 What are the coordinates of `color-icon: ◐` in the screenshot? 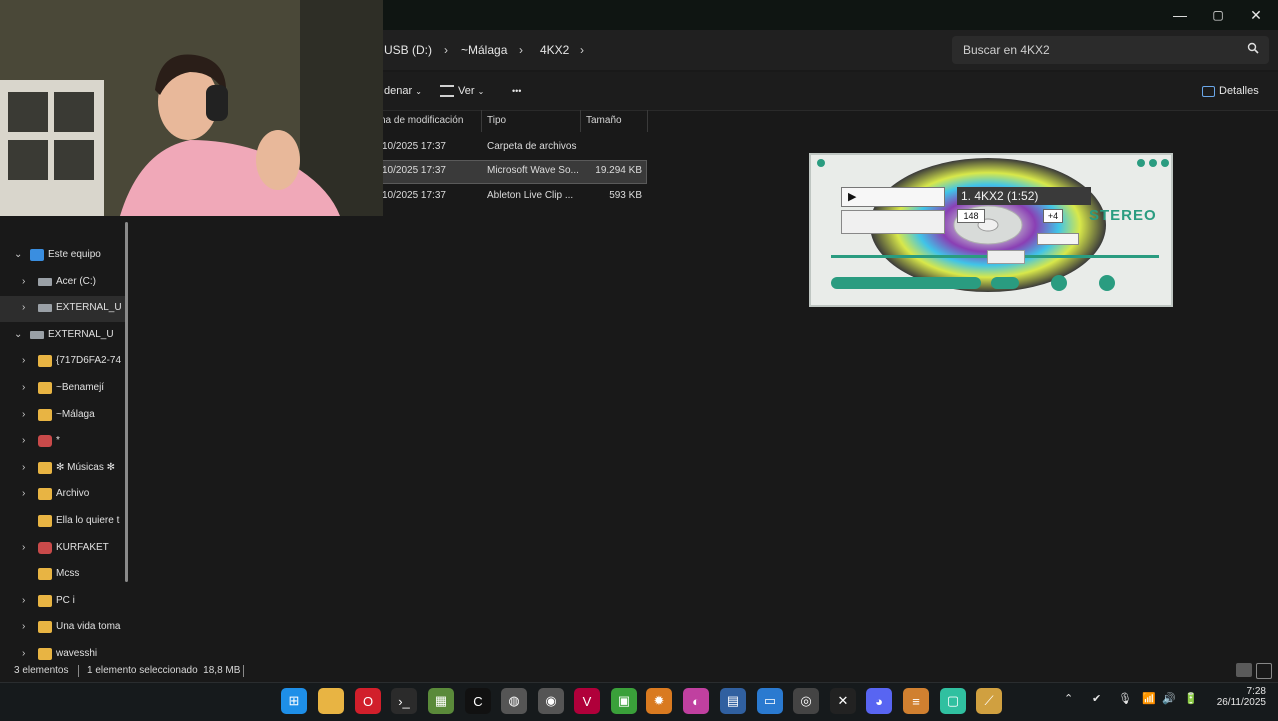 It's located at (696, 701).